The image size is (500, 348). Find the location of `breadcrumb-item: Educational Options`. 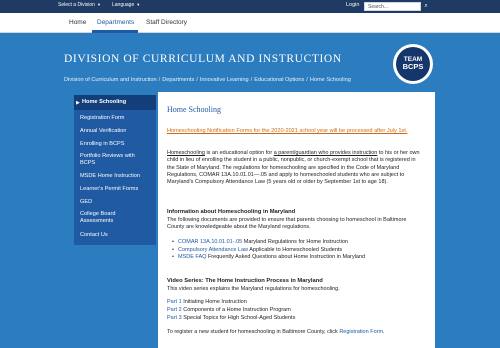

breadcrumb-item: Educational Options is located at coordinates (279, 80).